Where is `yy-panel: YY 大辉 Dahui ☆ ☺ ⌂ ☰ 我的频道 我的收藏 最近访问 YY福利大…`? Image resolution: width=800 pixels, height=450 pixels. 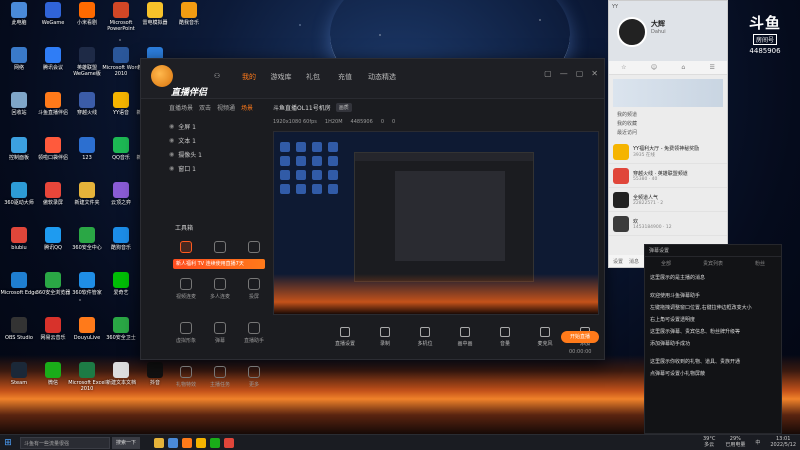 yy-panel: YY 大辉 Dahui ☆ ☺ ⌂ ☰ 我的频道 我的收藏 最近访问 YY福利大… is located at coordinates (668, 134).